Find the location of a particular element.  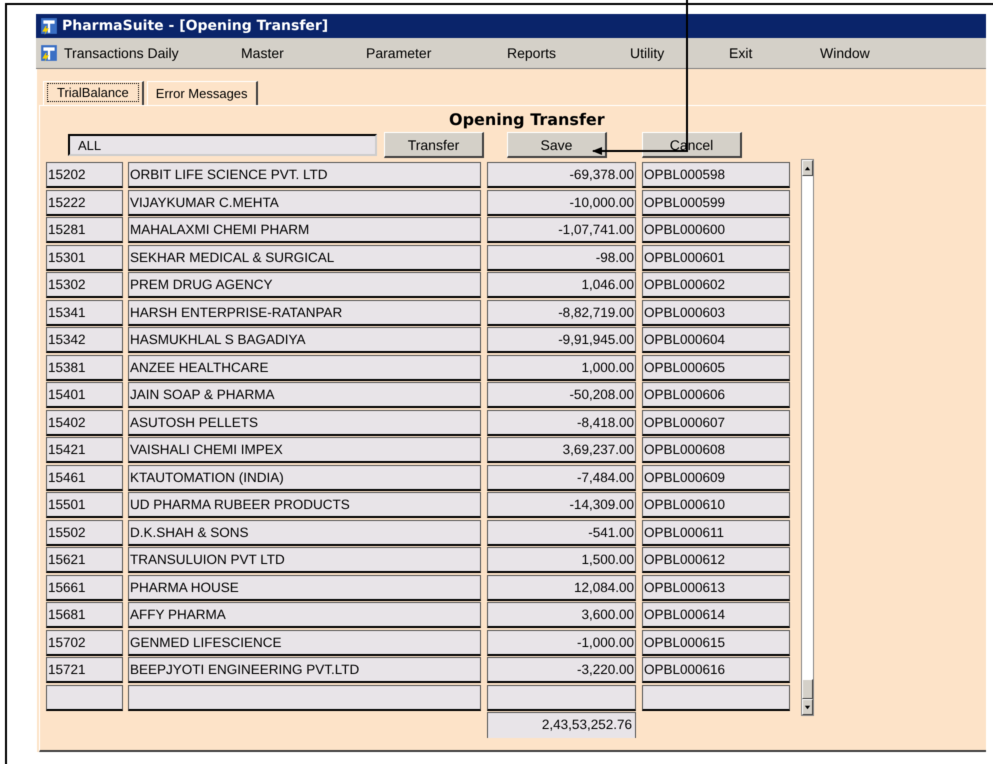

menu-item: Transactions Daily is located at coordinates (149, 53).